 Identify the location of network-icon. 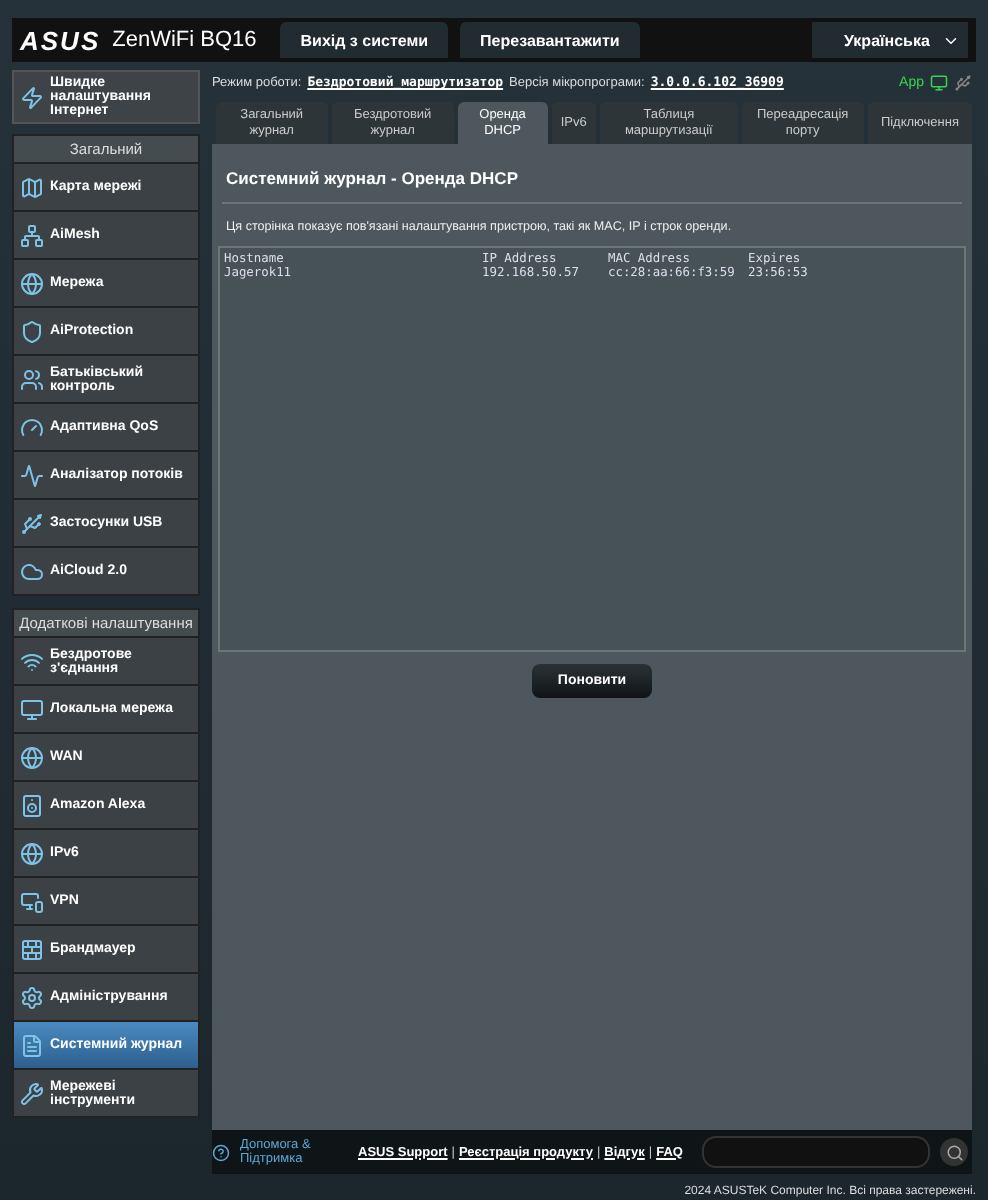
(32, 235).